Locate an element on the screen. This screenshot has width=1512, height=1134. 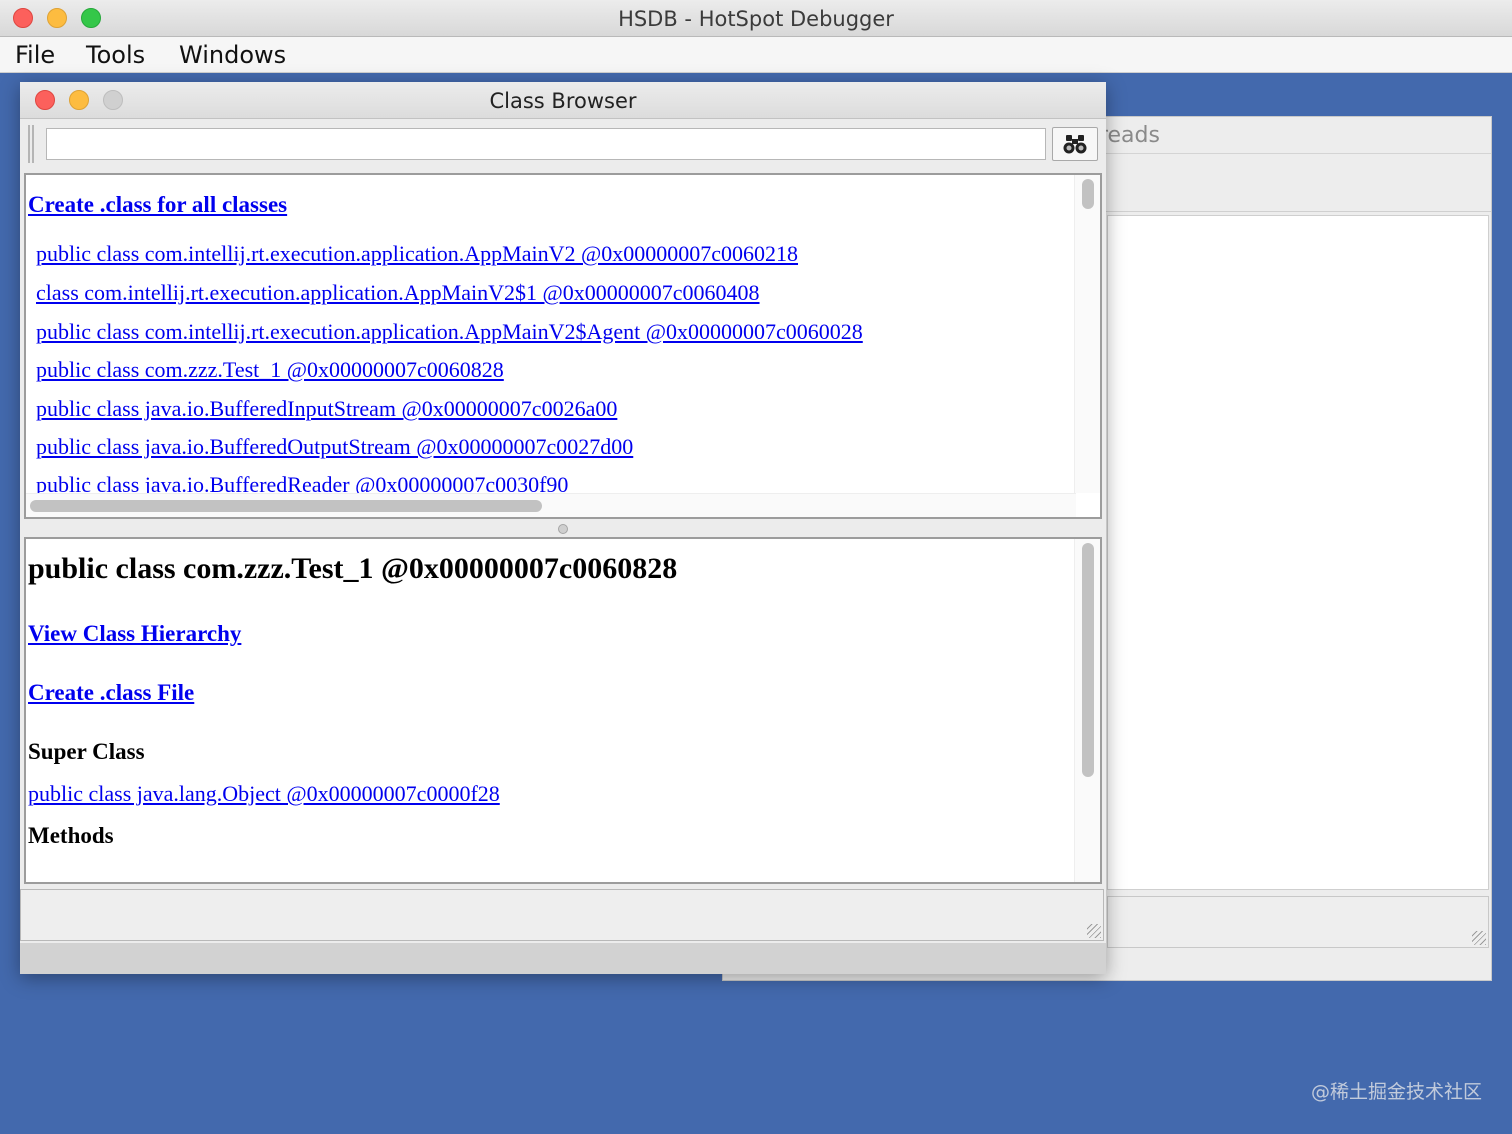
main-titlebar: HSDB - HotSpot Debugger is located at coordinates (756, 18).